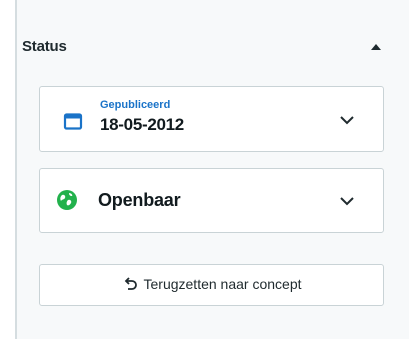 This screenshot has width=409, height=339. Describe the element at coordinates (139, 200) in the screenshot. I see `visibility-label: Openbaar` at that location.